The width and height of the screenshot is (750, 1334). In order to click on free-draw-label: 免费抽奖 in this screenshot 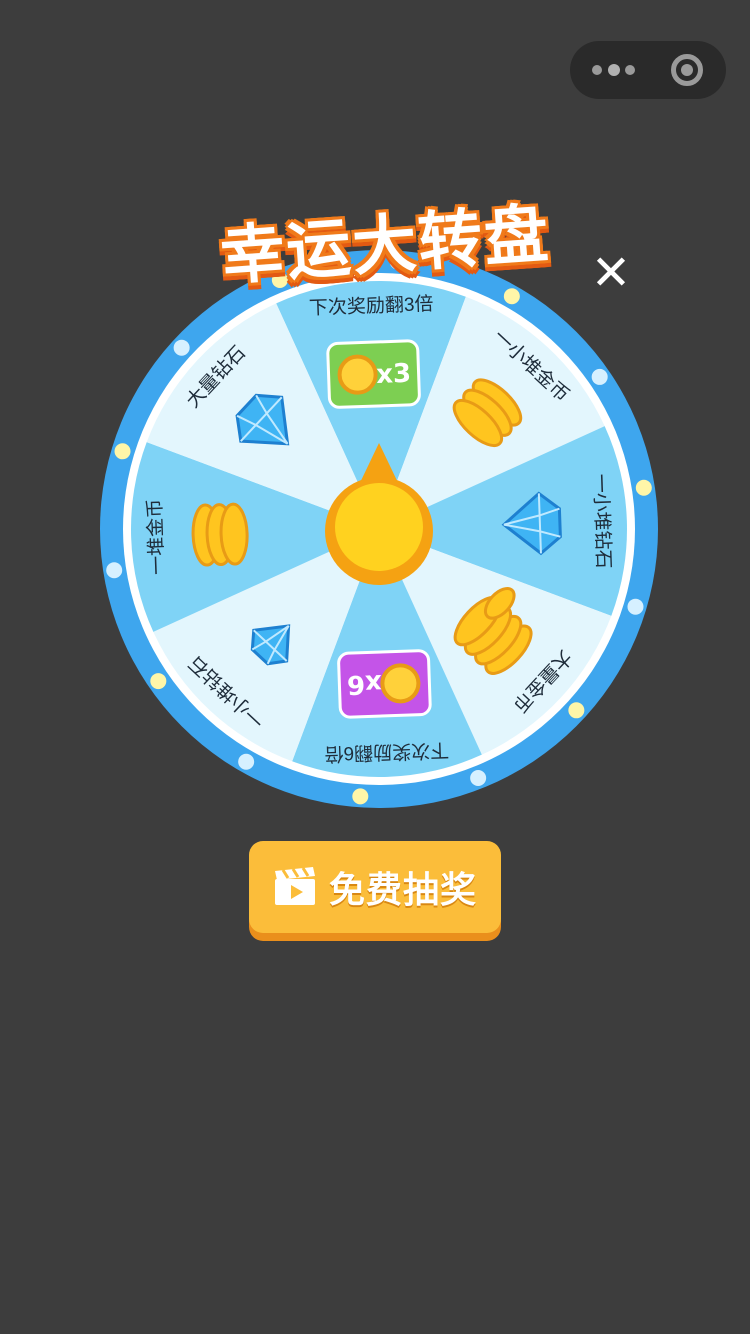, I will do `click(402, 890)`.